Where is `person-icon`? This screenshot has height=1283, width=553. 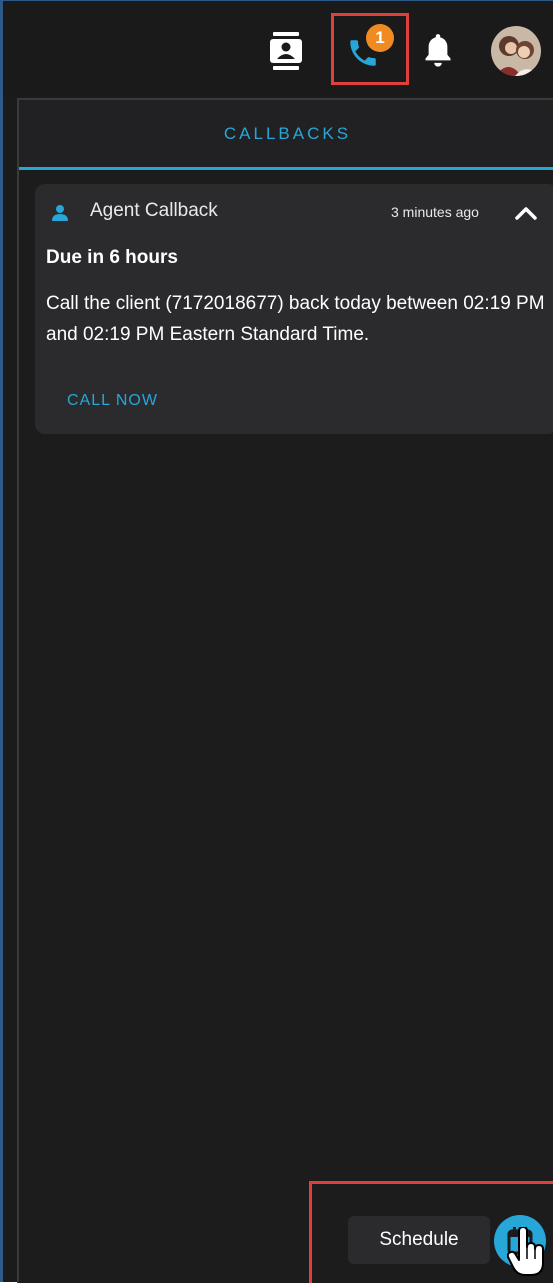 person-icon is located at coordinates (60, 213).